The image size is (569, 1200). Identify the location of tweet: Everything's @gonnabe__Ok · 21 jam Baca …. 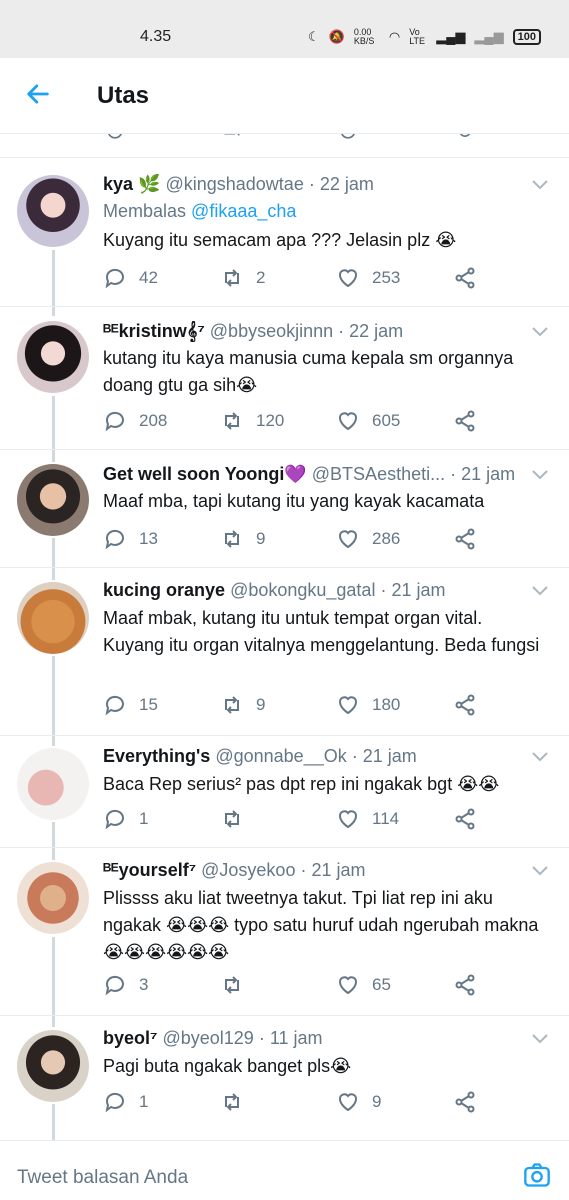
(284, 792).